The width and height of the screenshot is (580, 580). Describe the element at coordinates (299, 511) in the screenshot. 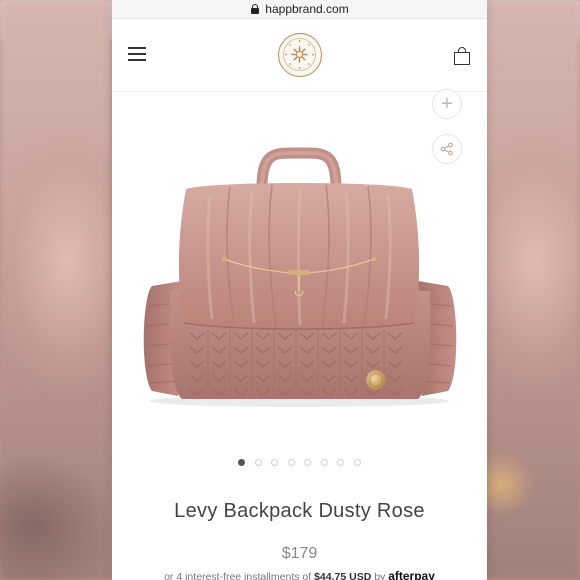

I see `product-title: Levy Backpack Dusty Rose` at that location.